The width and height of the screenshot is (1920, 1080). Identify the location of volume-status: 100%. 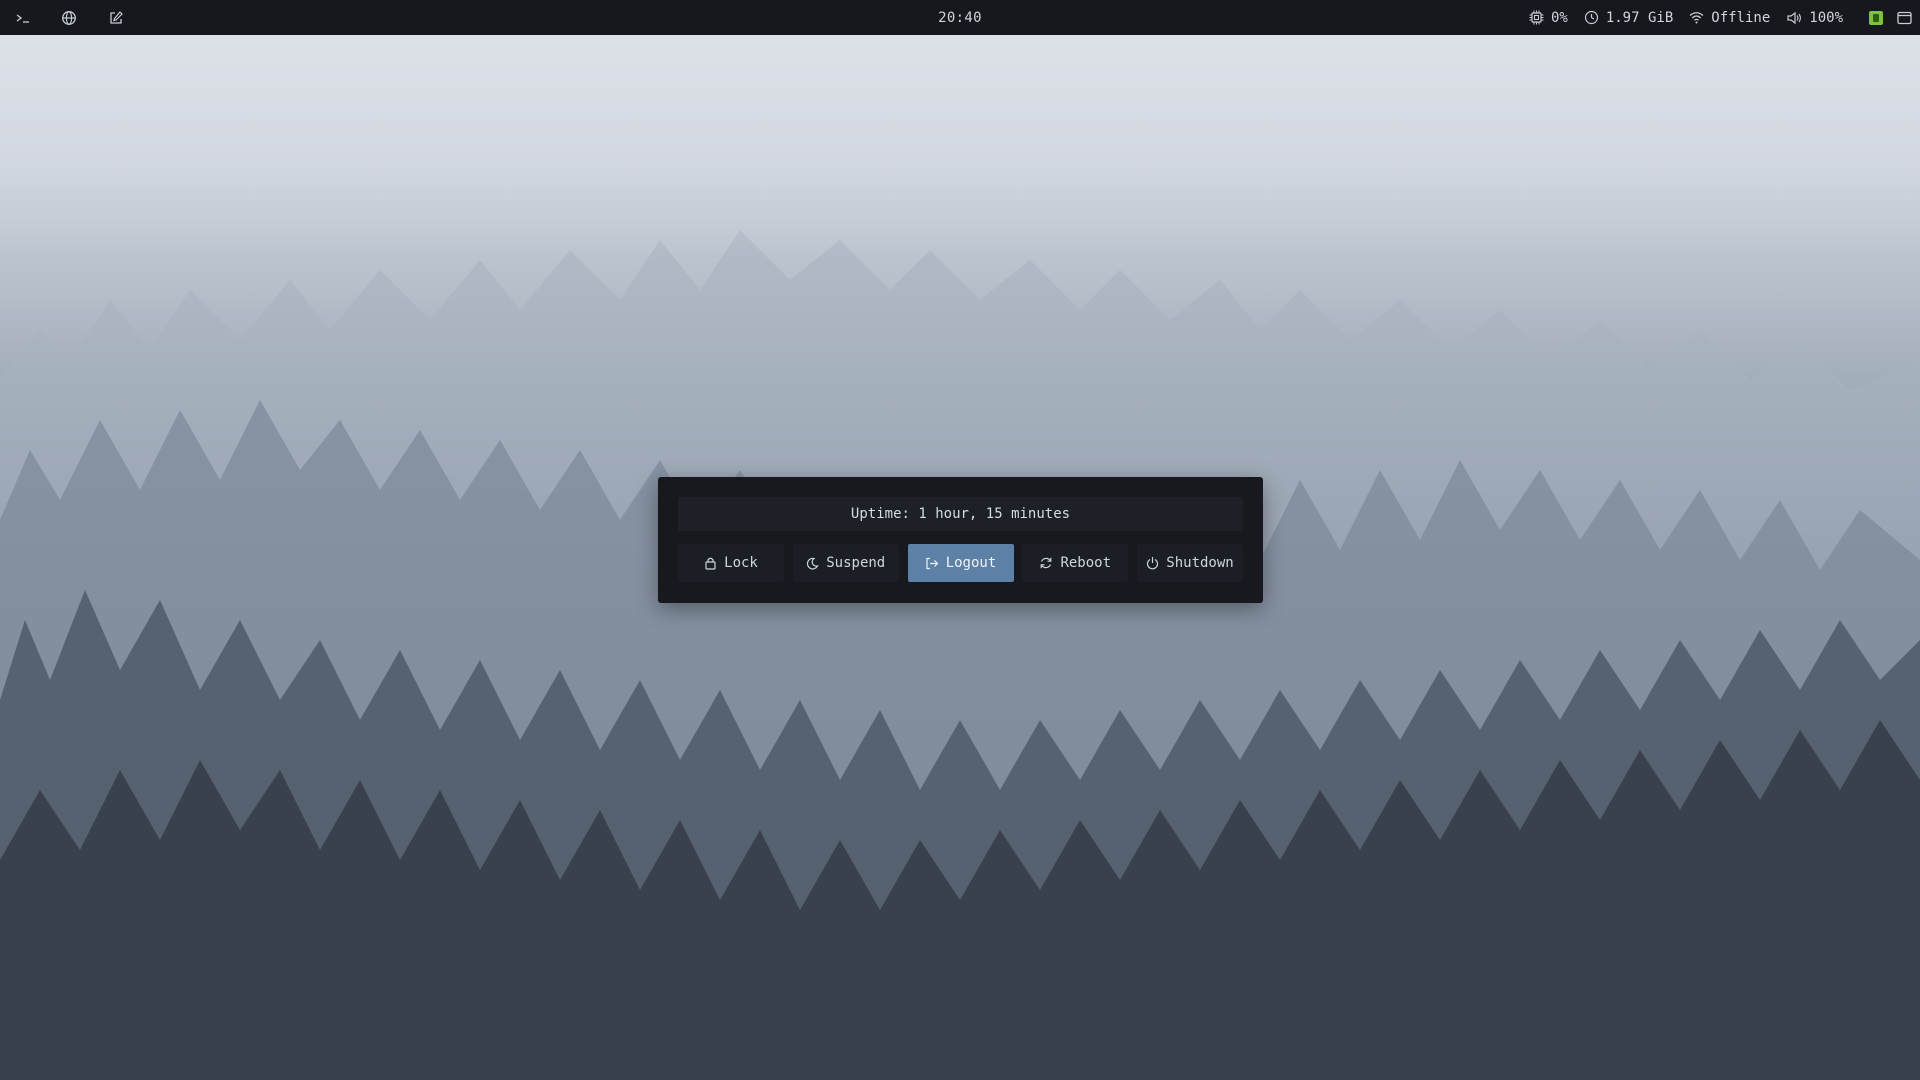
(1814, 18).